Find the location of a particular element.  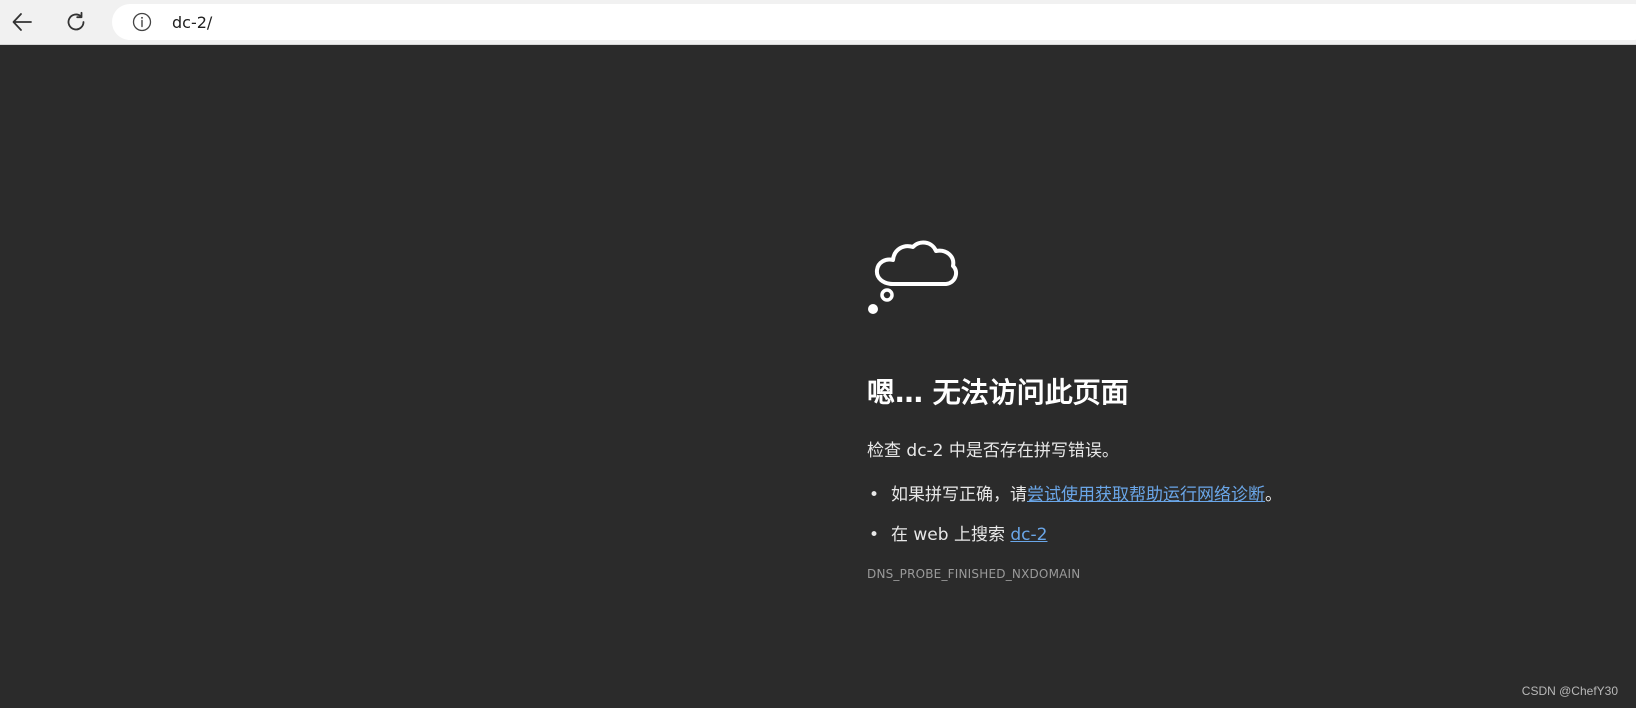

address-bar is located at coordinates (874, 22).